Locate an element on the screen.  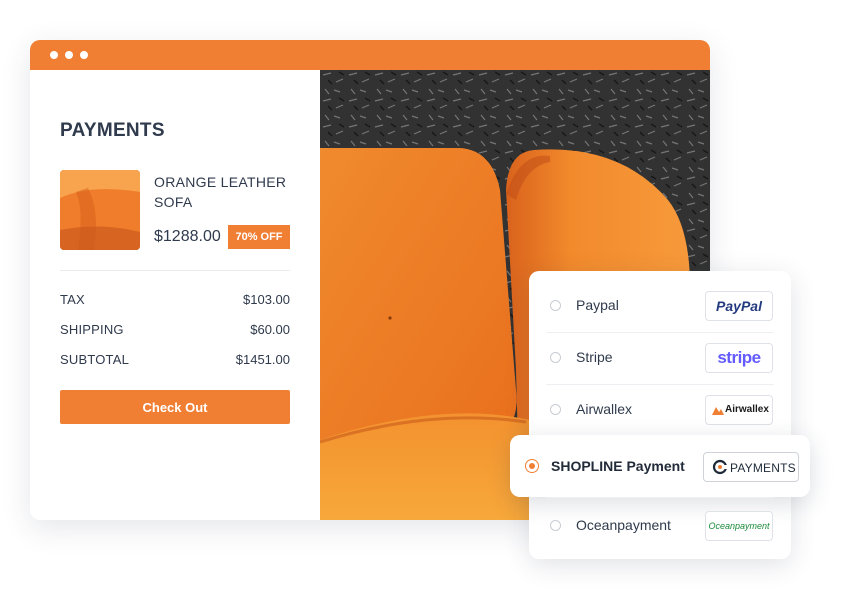
payment-option-paypal: Paypal PayPal is located at coordinates (660, 306).